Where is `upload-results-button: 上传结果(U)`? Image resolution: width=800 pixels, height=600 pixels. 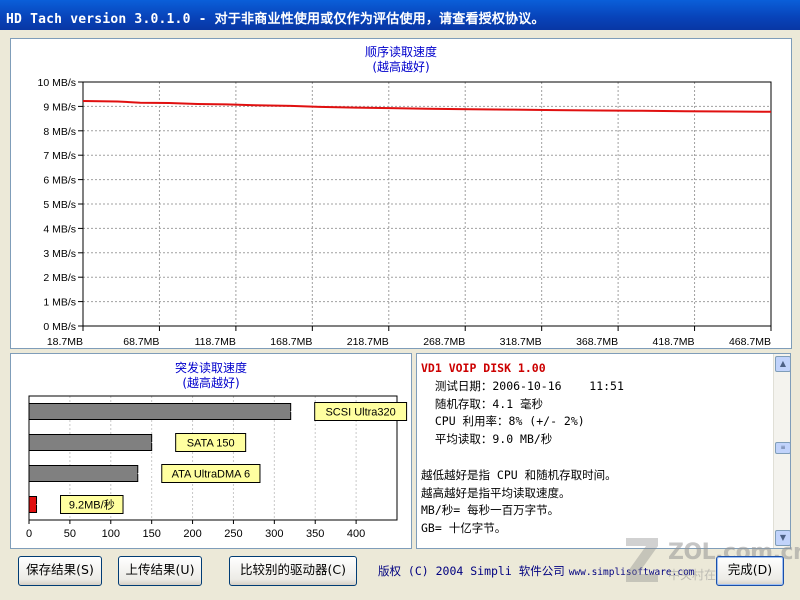
upload-results-button: 上传结果(U) is located at coordinates (160, 571).